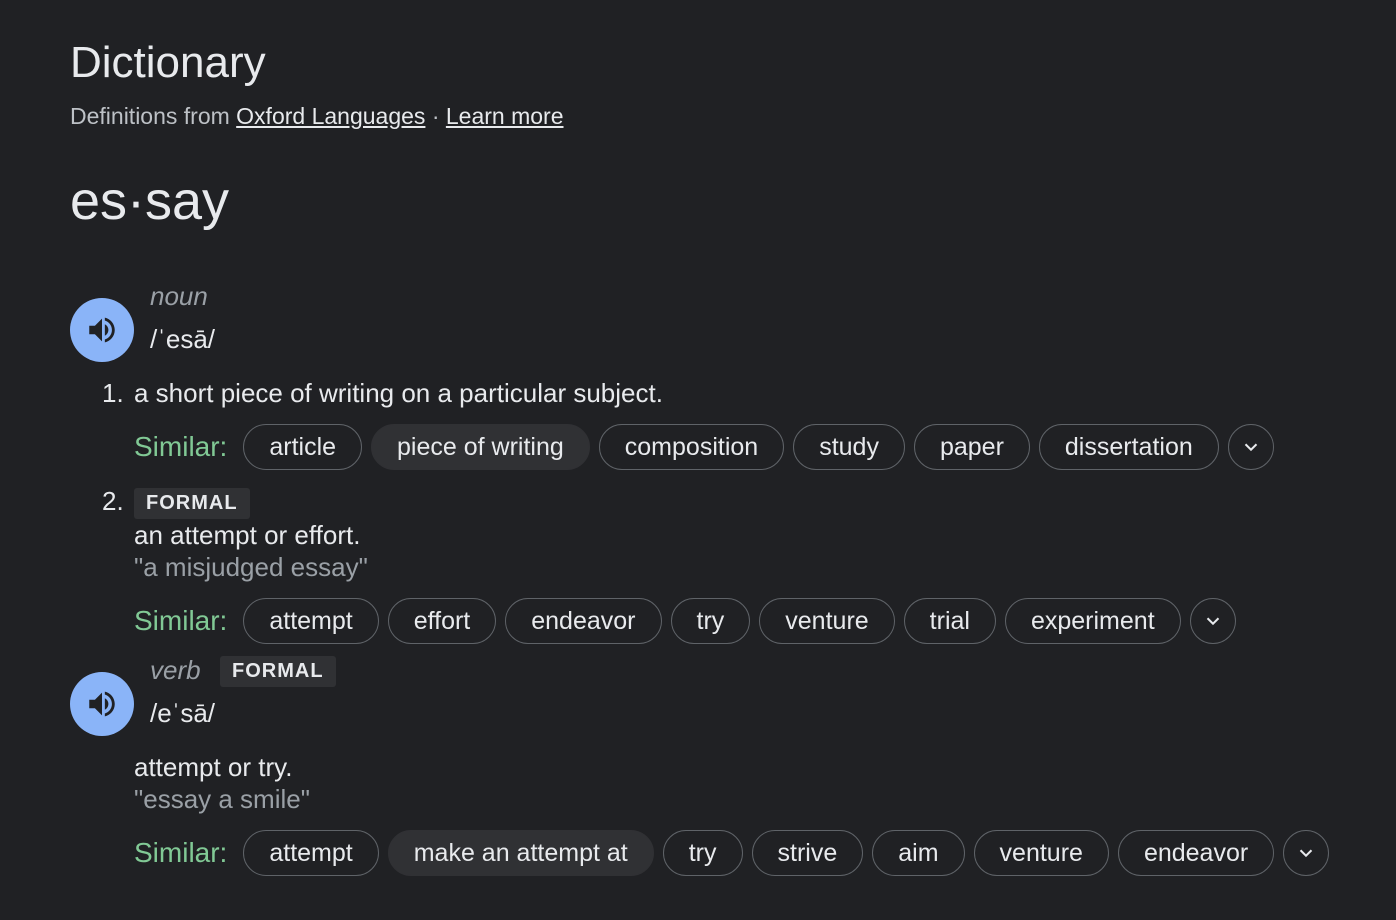  Describe the element at coordinates (505, 116) in the screenshot. I see `learn-more-link: Learn more` at that location.